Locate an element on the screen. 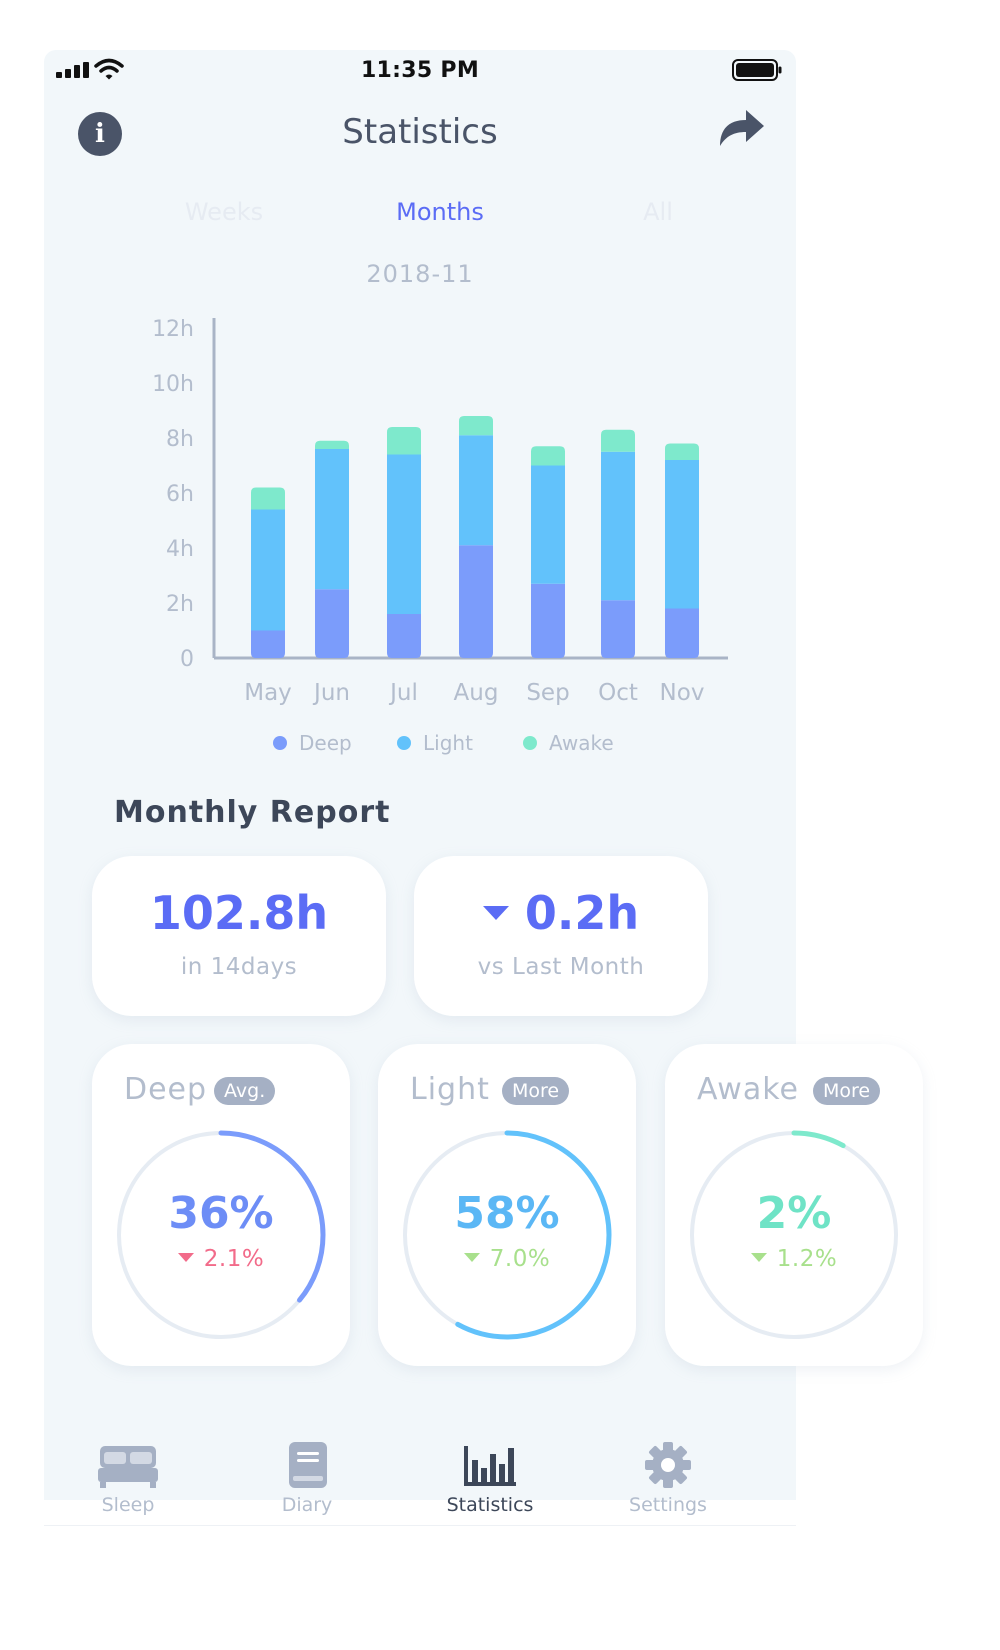 The width and height of the screenshot is (1000, 1650). ring-change: 7.0% is located at coordinates (520, 1259).